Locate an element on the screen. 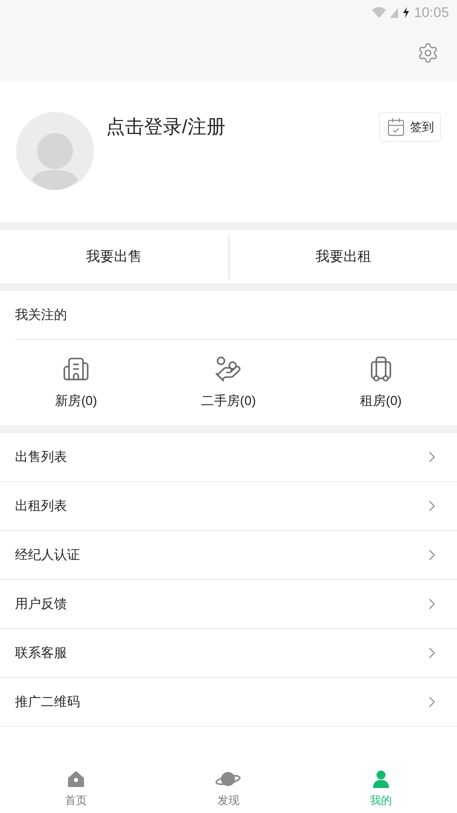 Image resolution: width=457 pixels, height=813 pixels. follow-item: 二手房(0) is located at coordinates (228, 382).